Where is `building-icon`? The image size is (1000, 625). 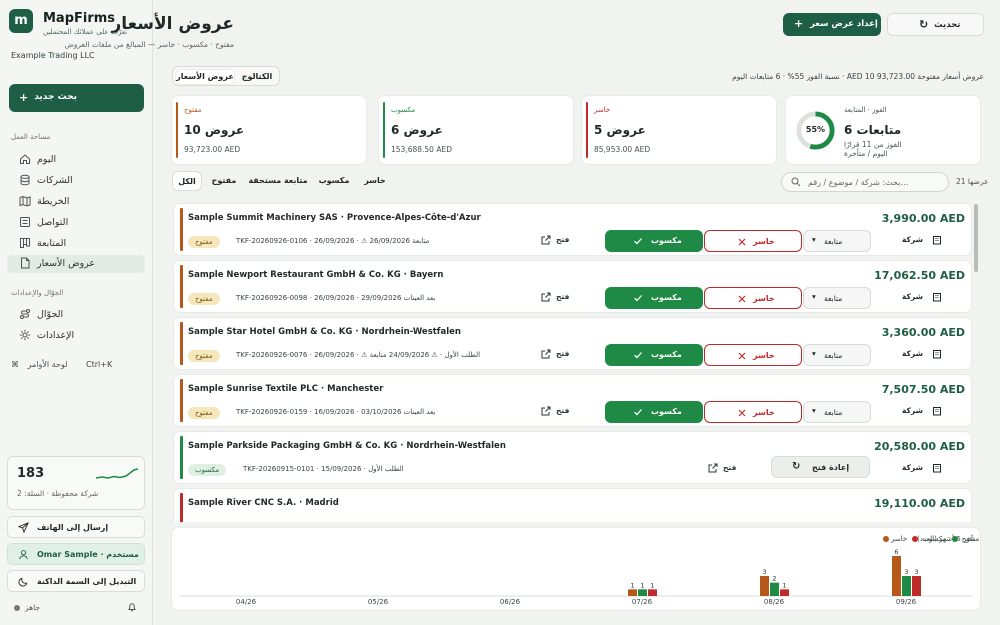 building-icon is located at coordinates (936, 411).